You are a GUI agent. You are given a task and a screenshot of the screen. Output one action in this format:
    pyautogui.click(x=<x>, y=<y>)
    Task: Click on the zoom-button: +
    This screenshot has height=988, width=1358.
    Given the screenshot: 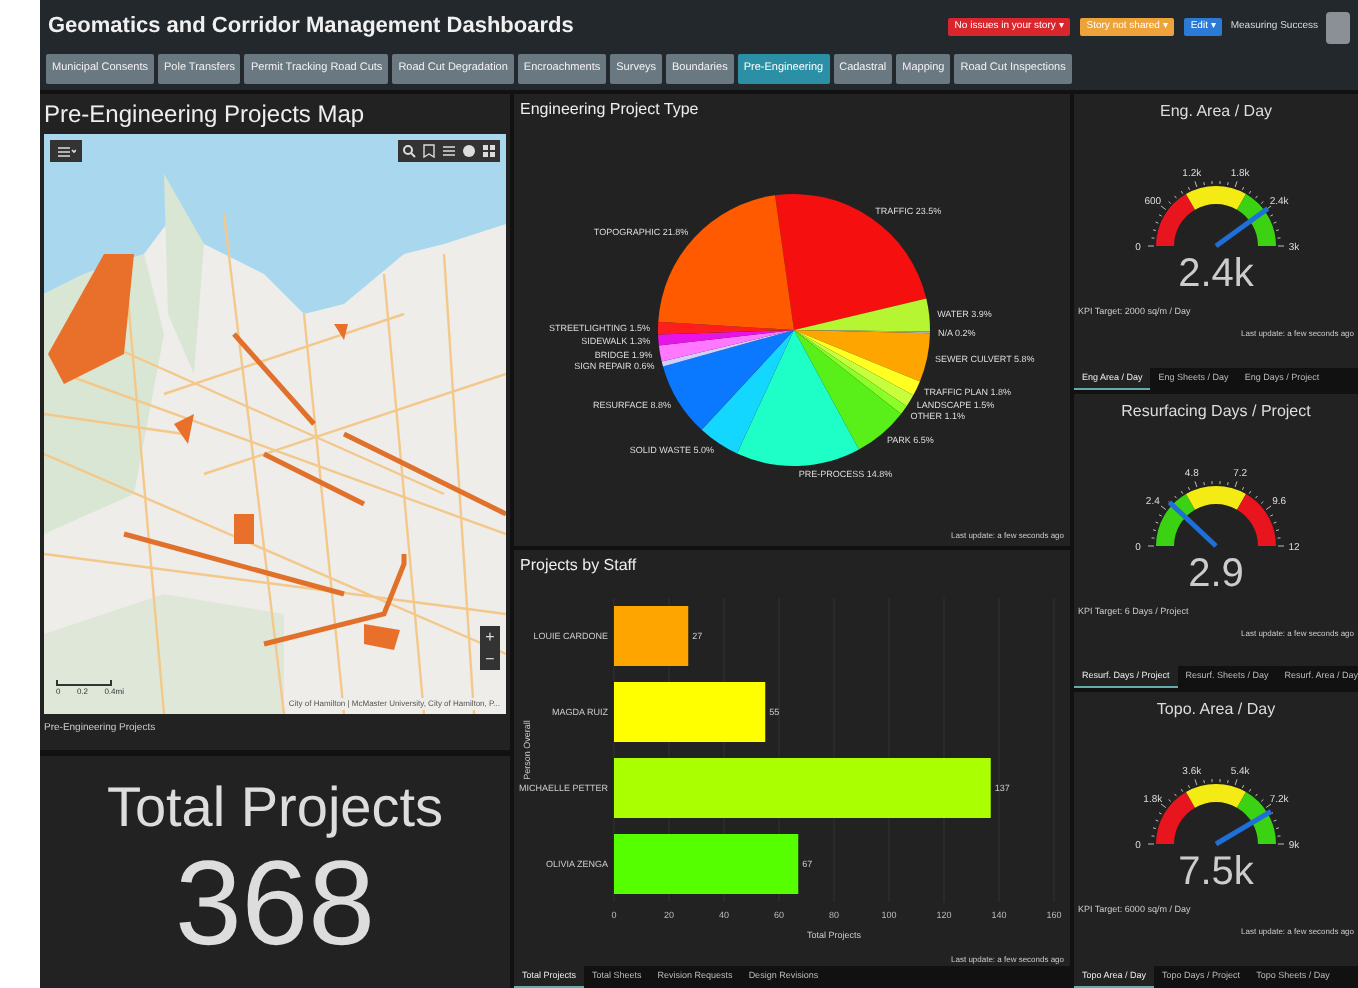 What is the action you would take?
    pyautogui.click(x=490, y=637)
    